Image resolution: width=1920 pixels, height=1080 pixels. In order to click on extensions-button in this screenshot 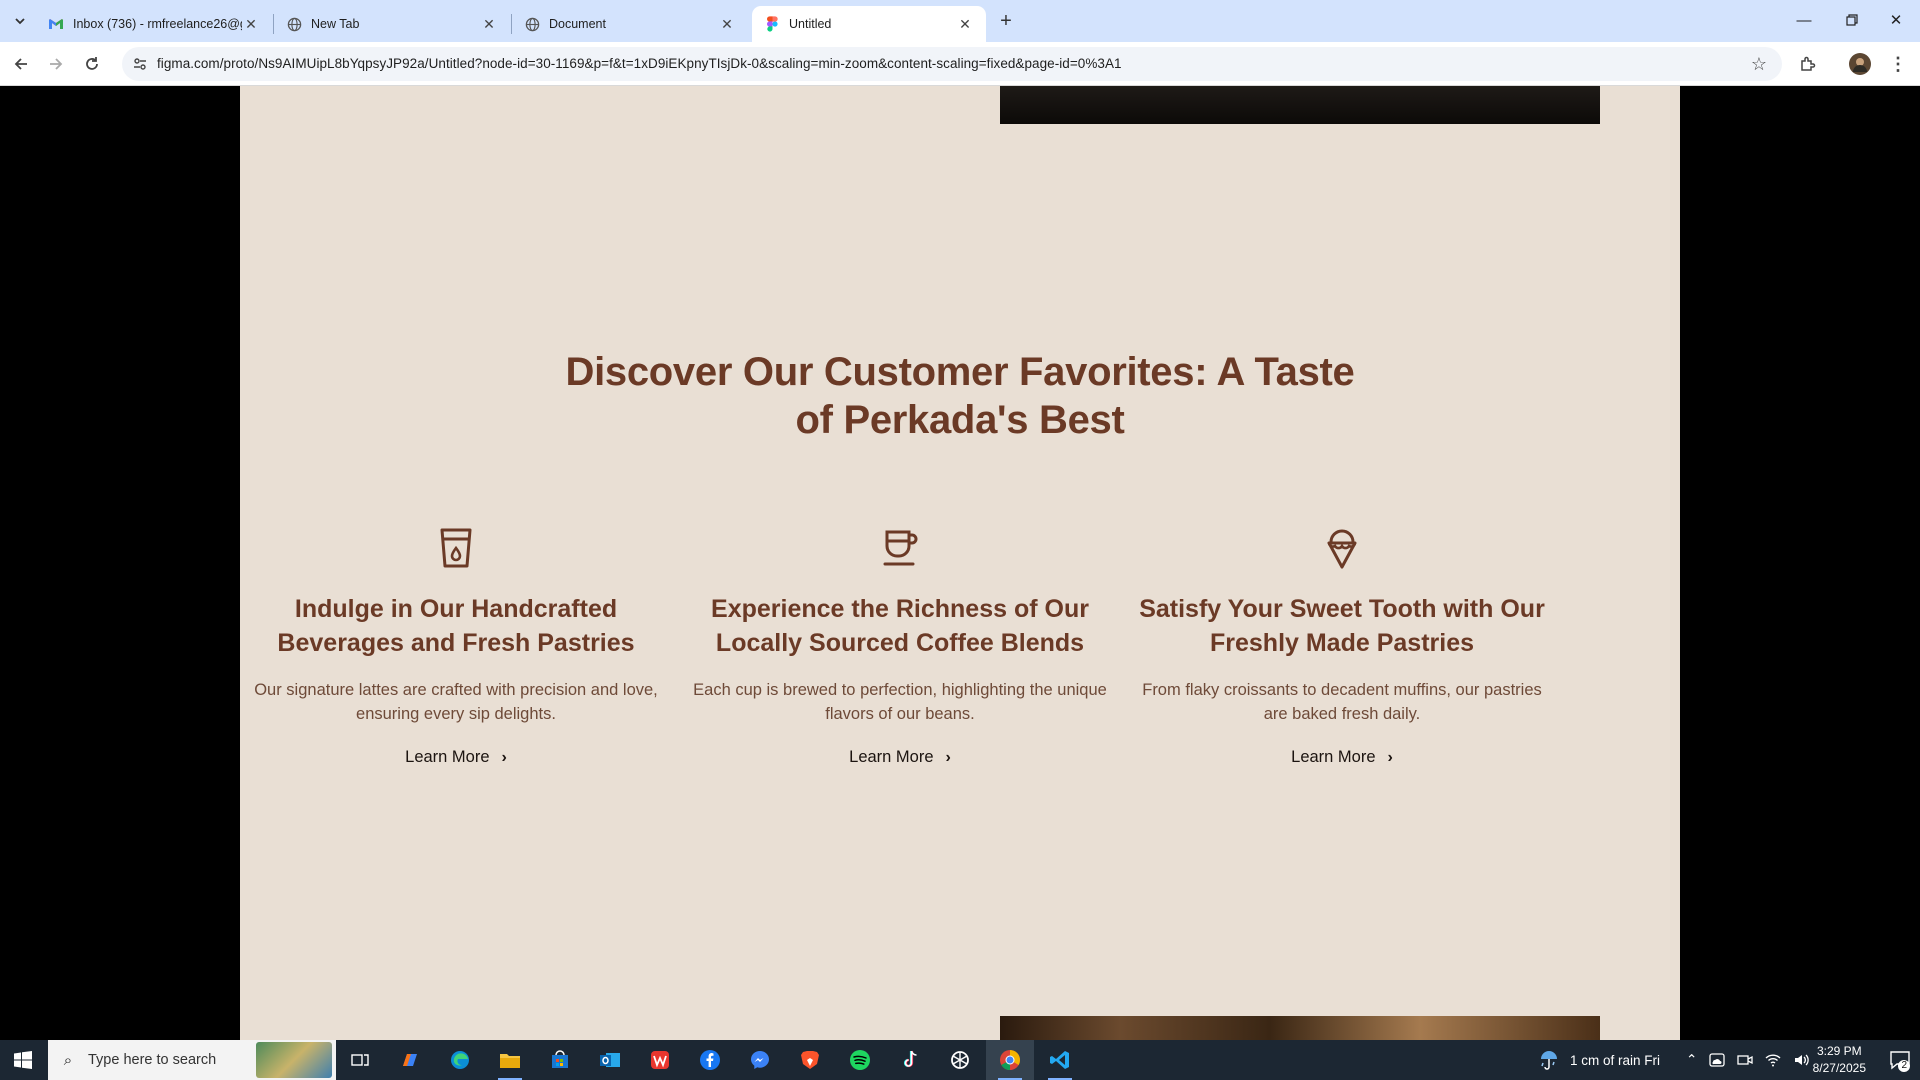, I will do `click(1808, 64)`.